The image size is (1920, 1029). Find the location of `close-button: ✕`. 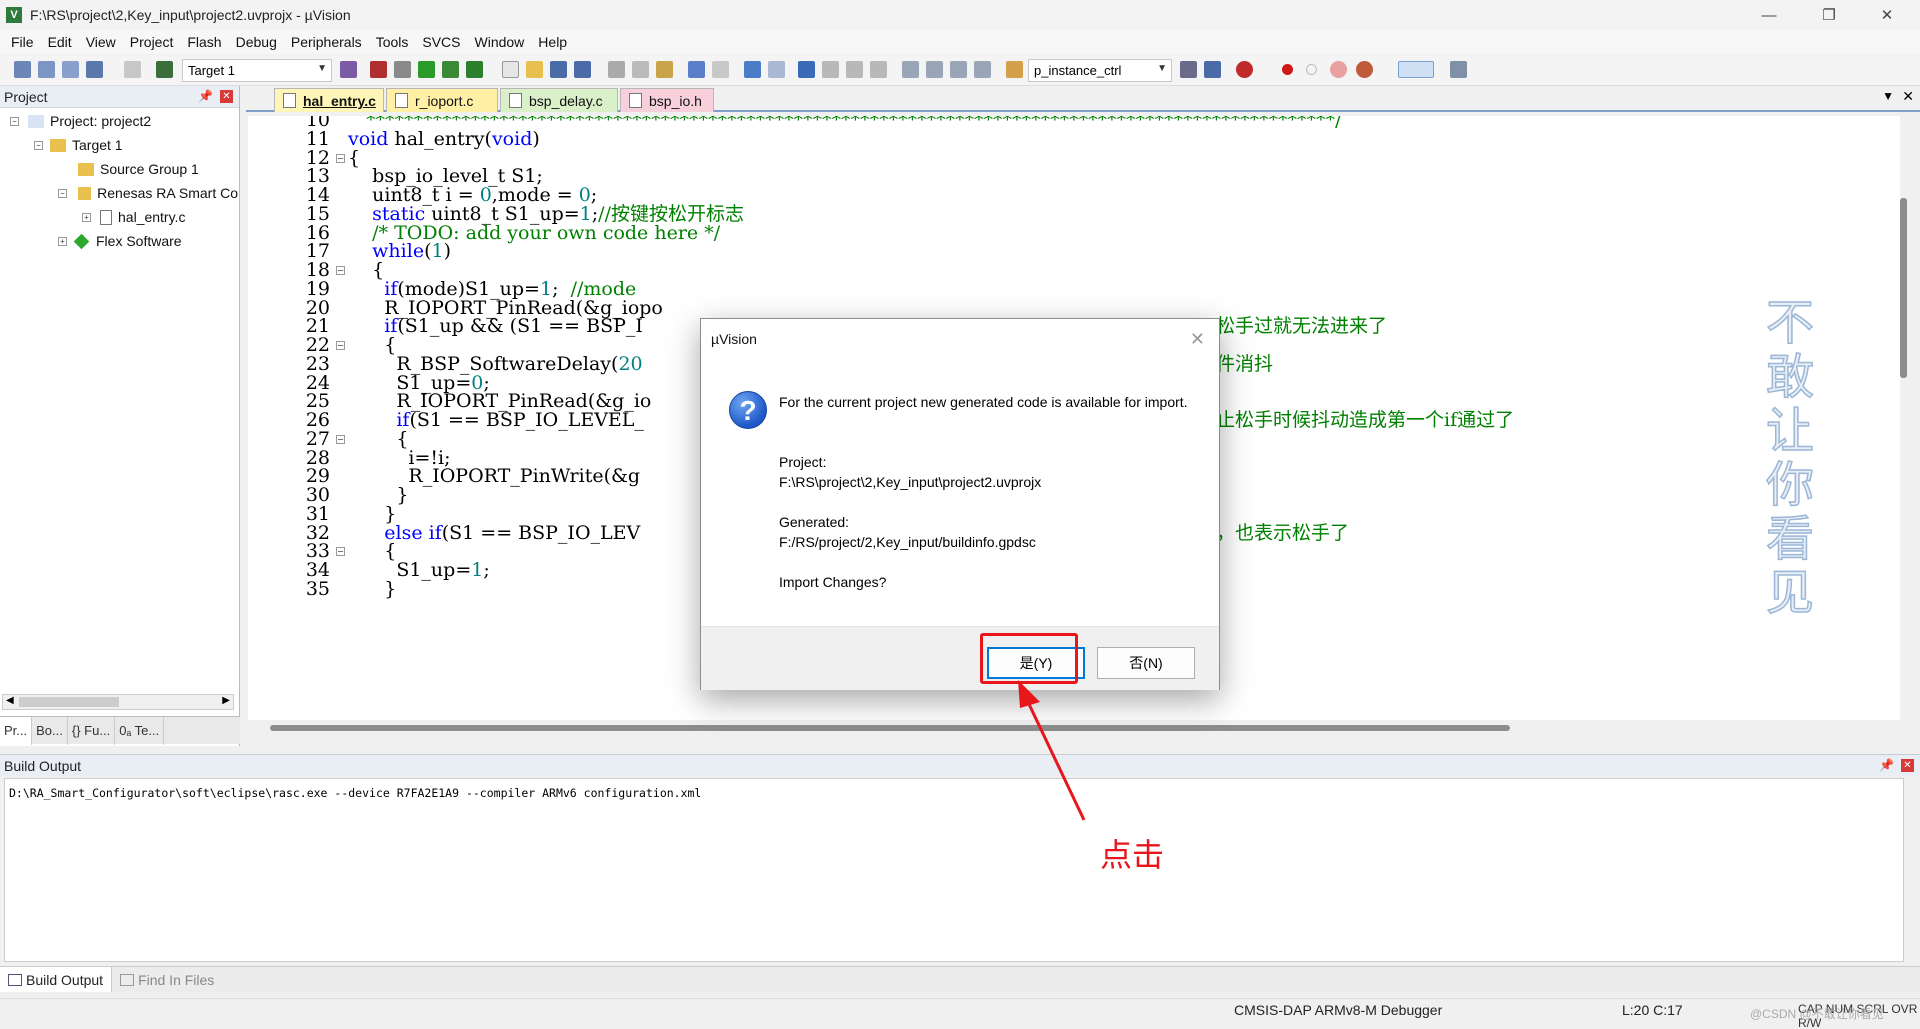

close-button: ✕ is located at coordinates (1887, 15).